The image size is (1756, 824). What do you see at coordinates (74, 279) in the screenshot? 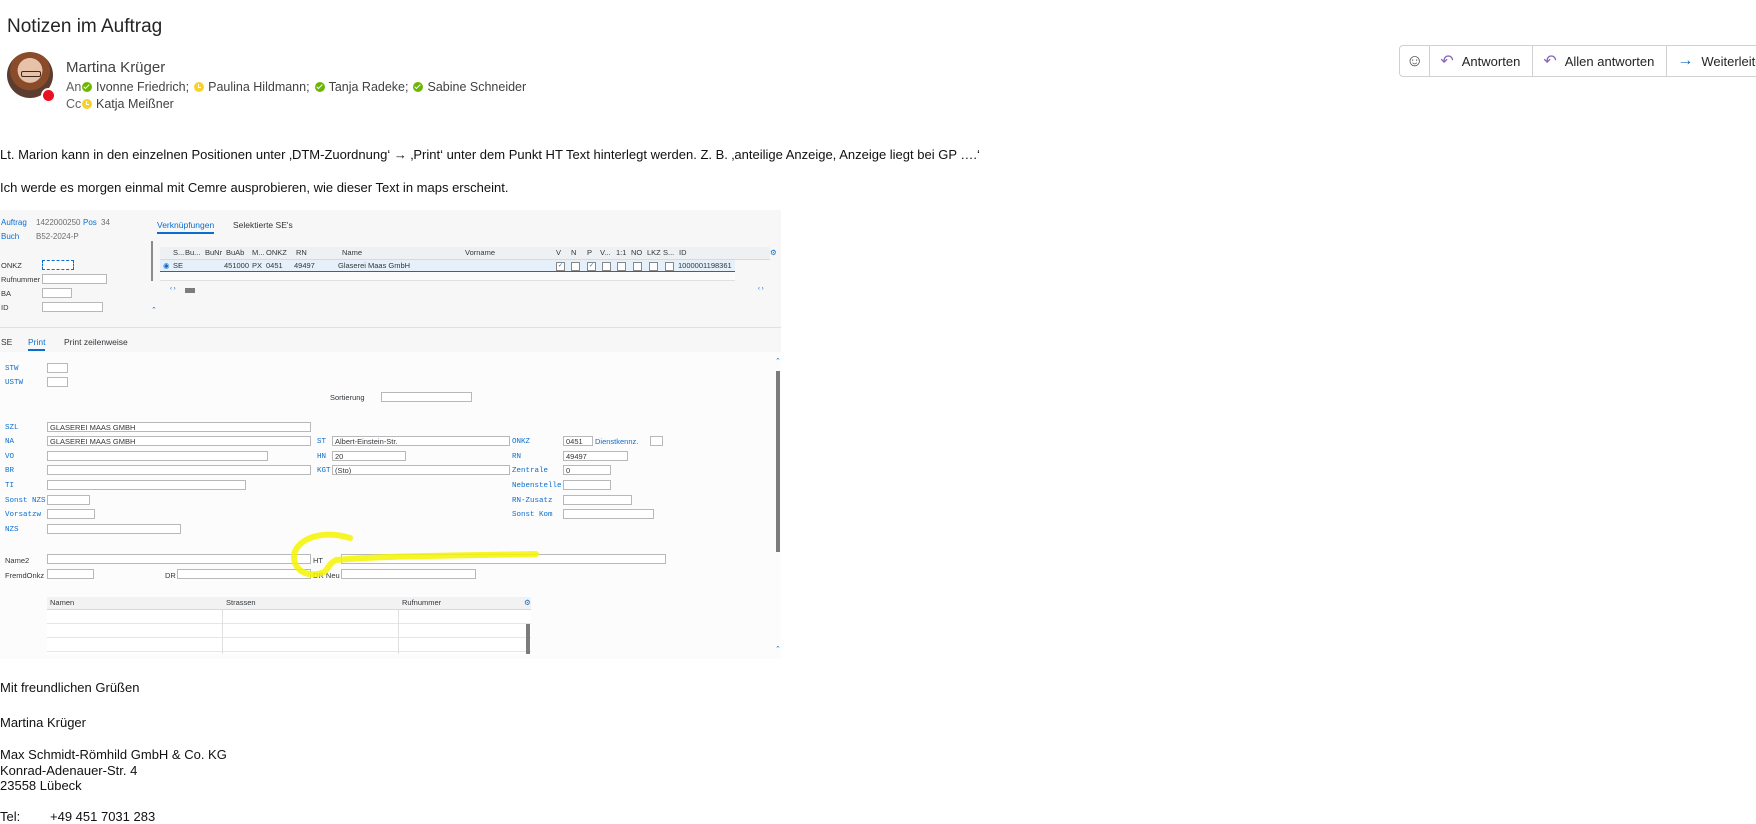
I see `rufnummer-input` at bounding box center [74, 279].